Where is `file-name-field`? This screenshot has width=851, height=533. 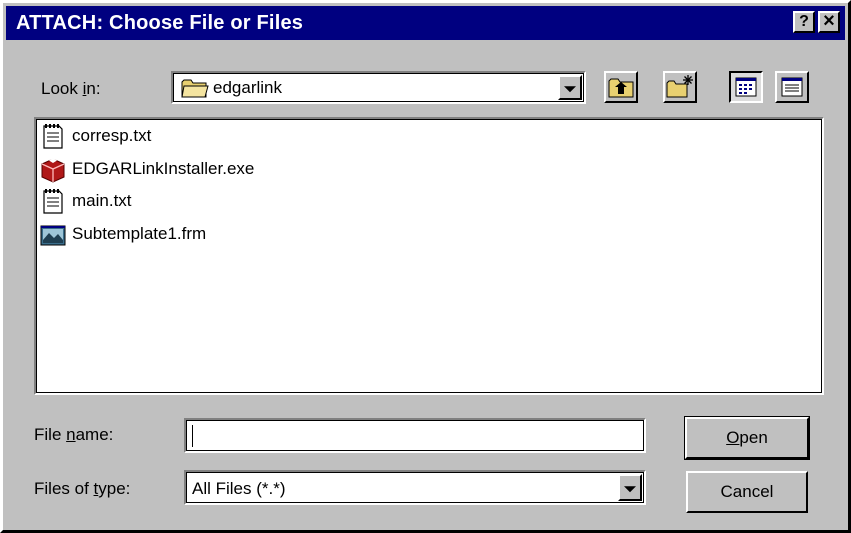
file-name-field is located at coordinates (415, 435).